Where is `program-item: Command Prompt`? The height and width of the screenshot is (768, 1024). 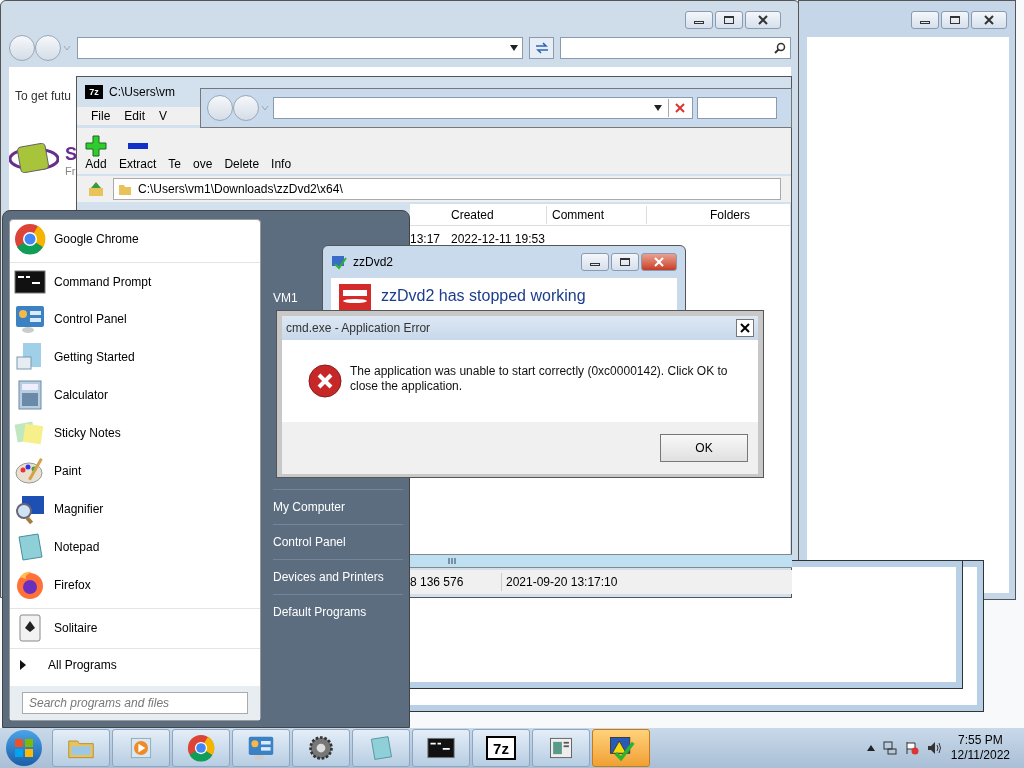 program-item: Command Prompt is located at coordinates (135, 281).